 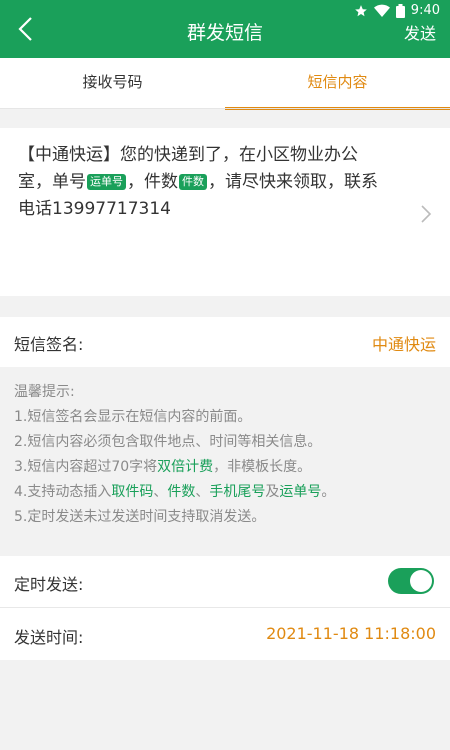 What do you see at coordinates (381, 10) in the screenshot?
I see `wifi-icon` at bounding box center [381, 10].